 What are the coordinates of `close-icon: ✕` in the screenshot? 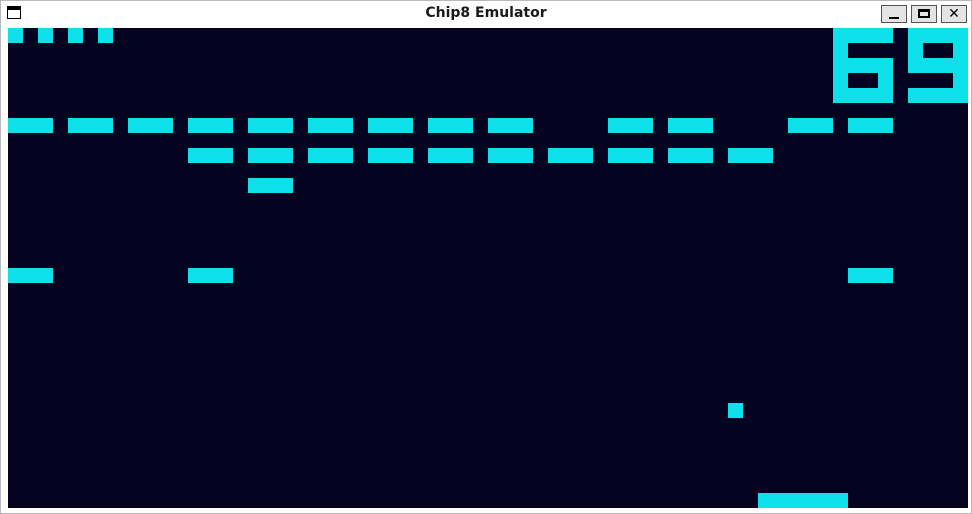 It's located at (954, 14).